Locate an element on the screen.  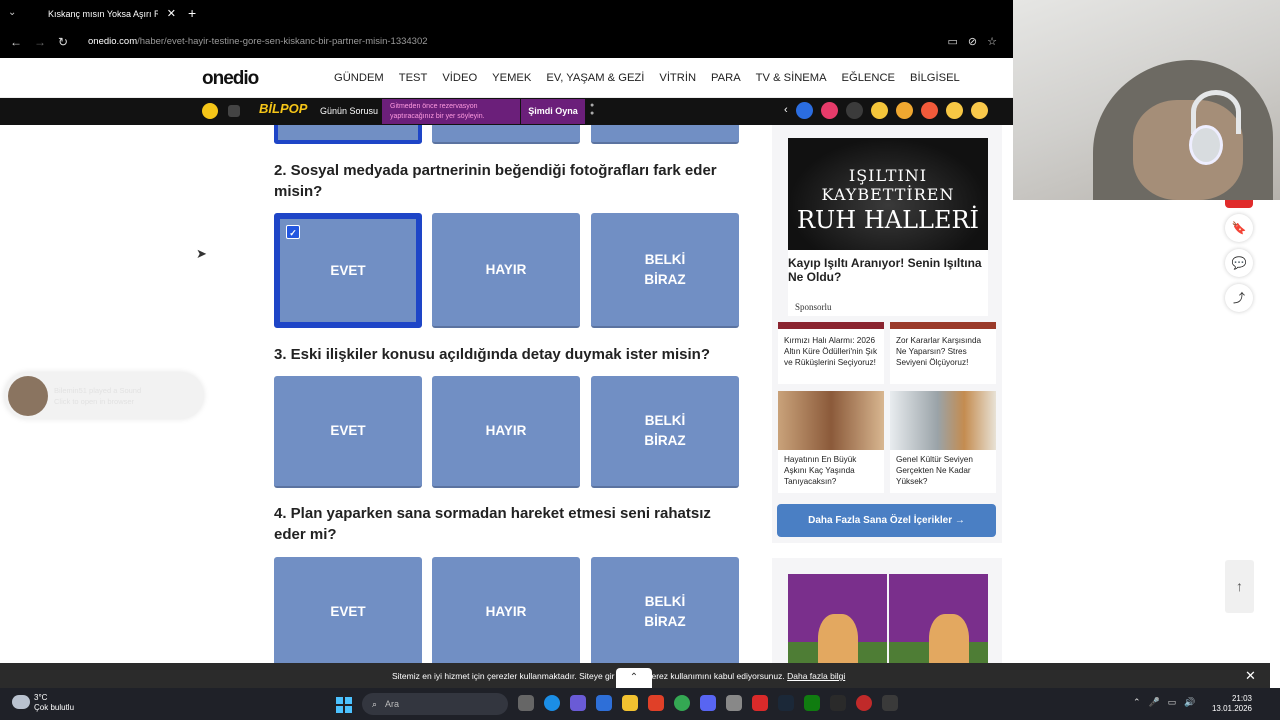
browser-tab-active: Kıskanç mısın Yoksa Aşırı Rahat ✕ is located at coordinates (110, 14).